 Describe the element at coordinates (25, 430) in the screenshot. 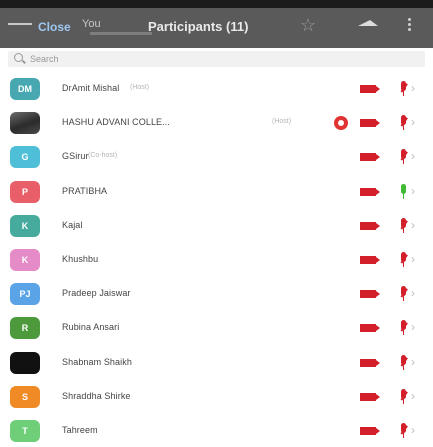

I see `avatar: T` at that location.